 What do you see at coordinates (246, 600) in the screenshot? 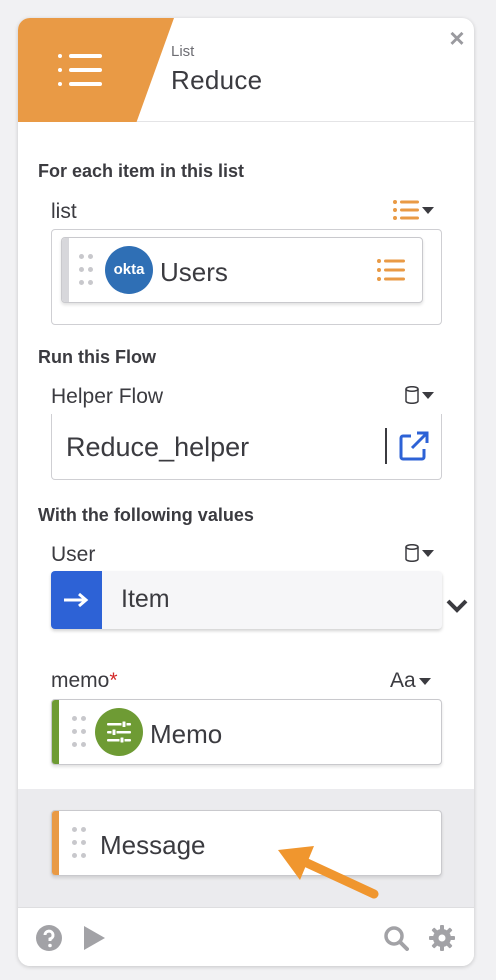
I see `user-value-field: Item` at bounding box center [246, 600].